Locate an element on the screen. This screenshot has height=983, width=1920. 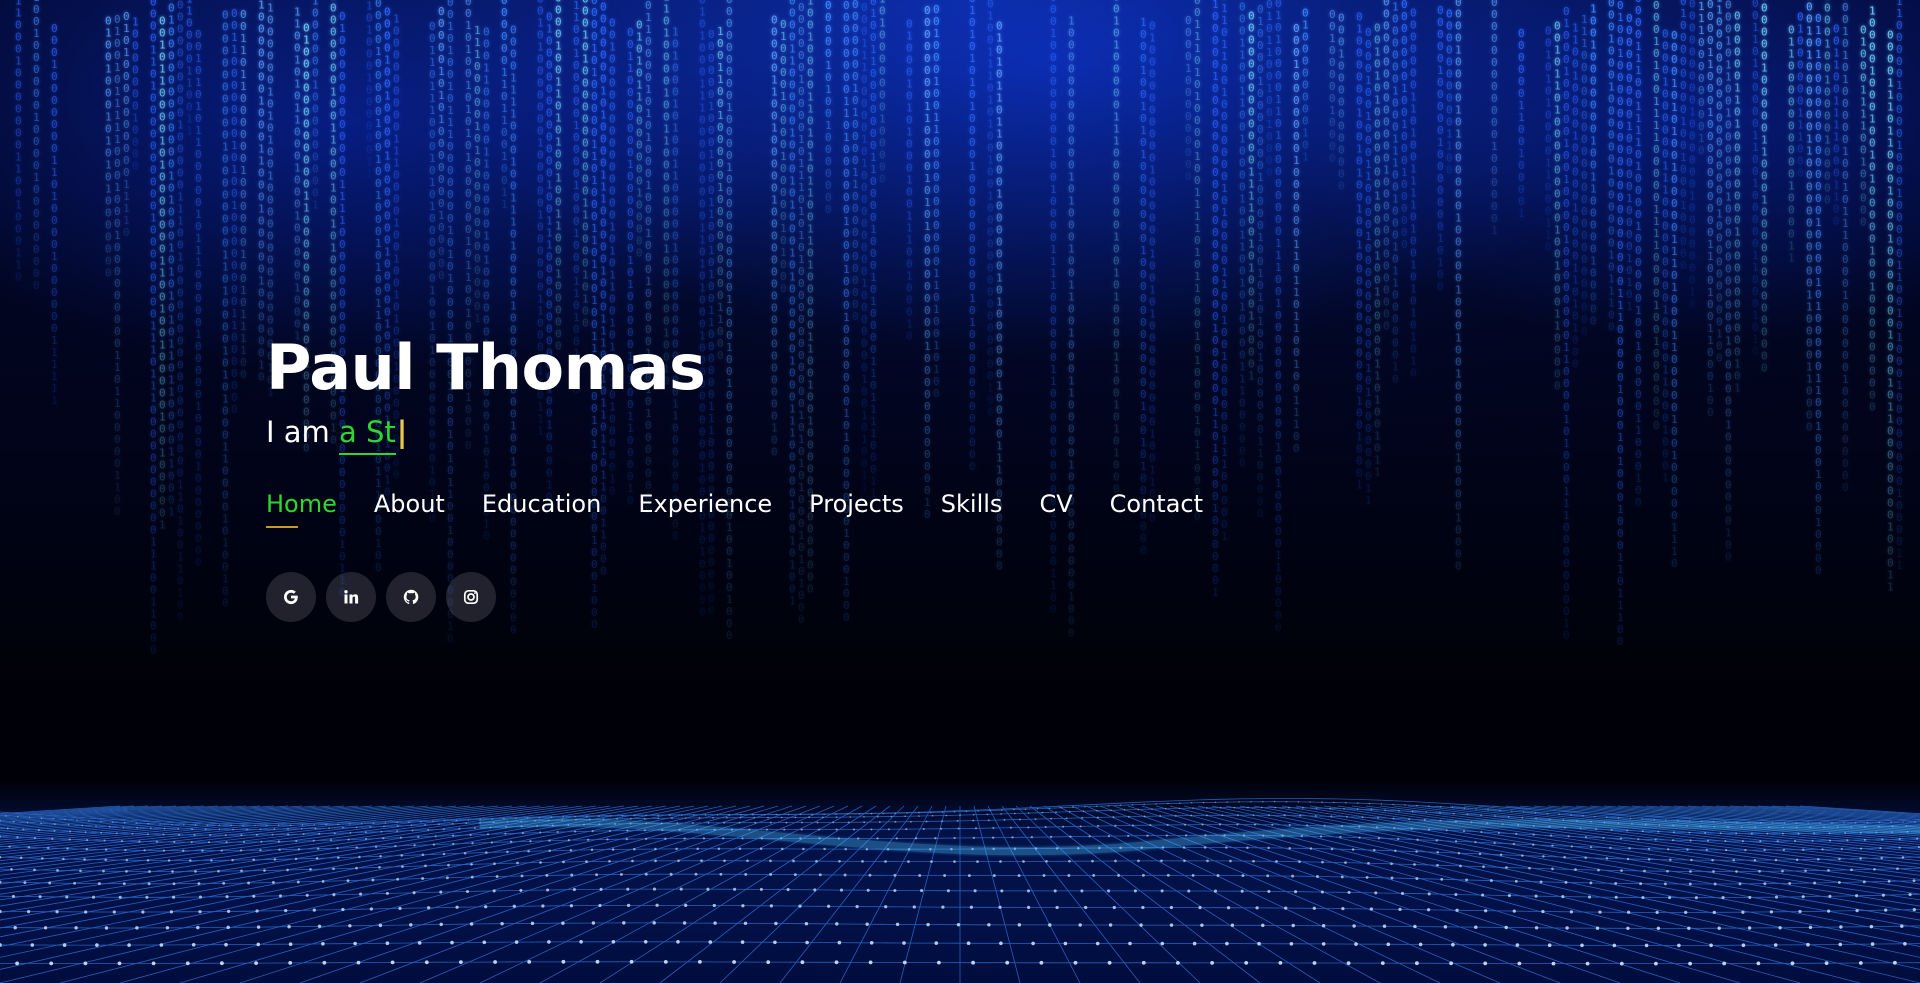
nav-link-education: Education is located at coordinates (541, 507).